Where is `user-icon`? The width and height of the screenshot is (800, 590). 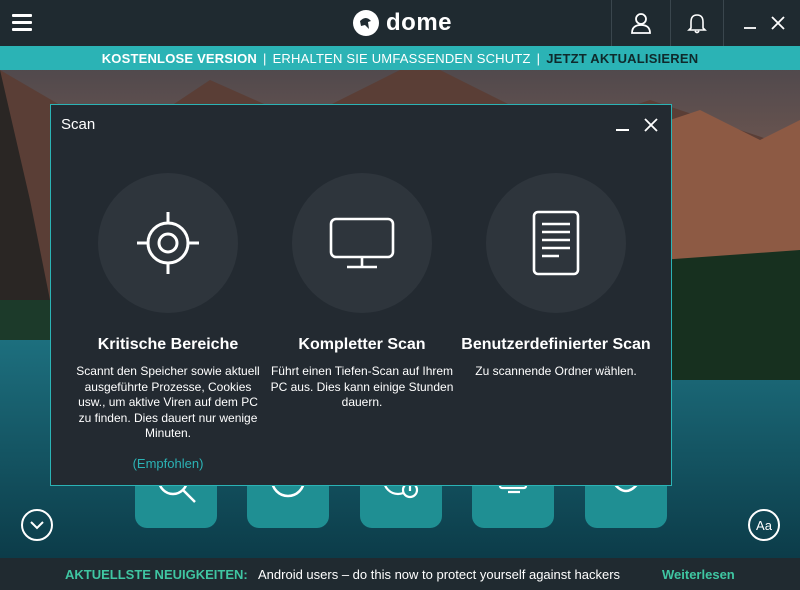
user-icon is located at coordinates (641, 23).